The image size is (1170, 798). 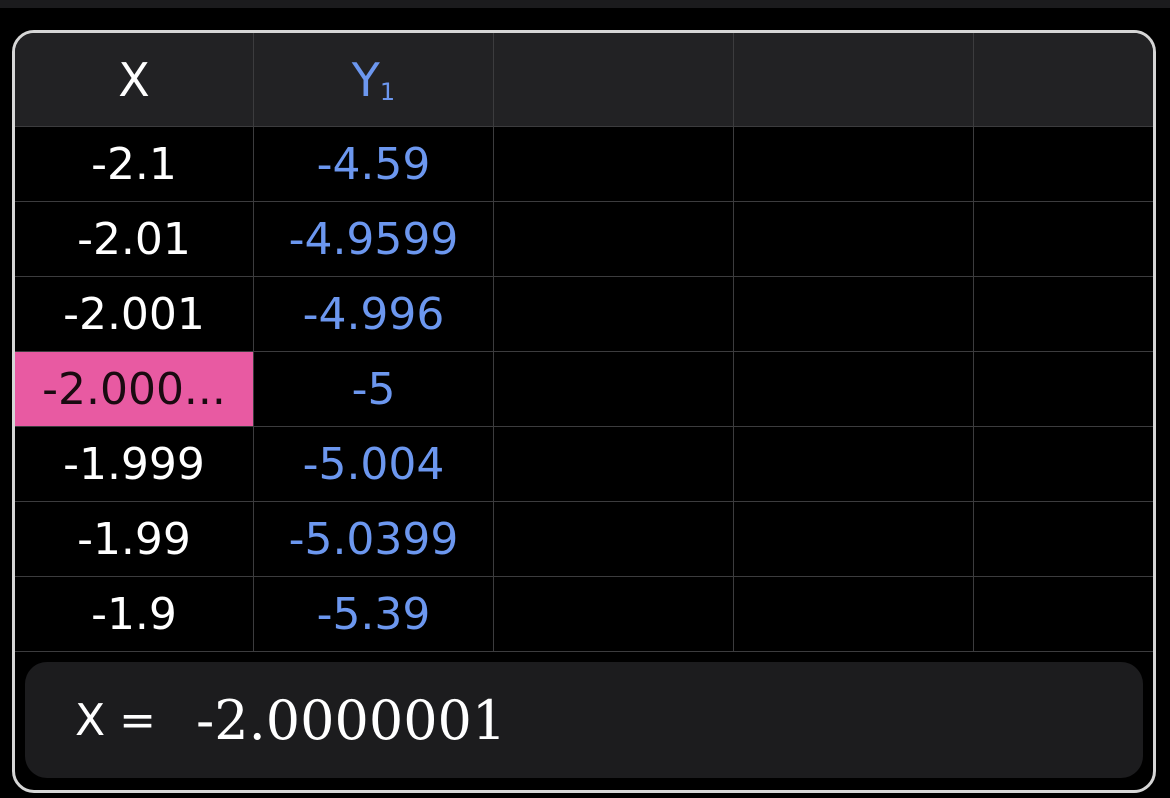 What do you see at coordinates (374, 314) in the screenshot?
I see `y1-cell: -4.996` at bounding box center [374, 314].